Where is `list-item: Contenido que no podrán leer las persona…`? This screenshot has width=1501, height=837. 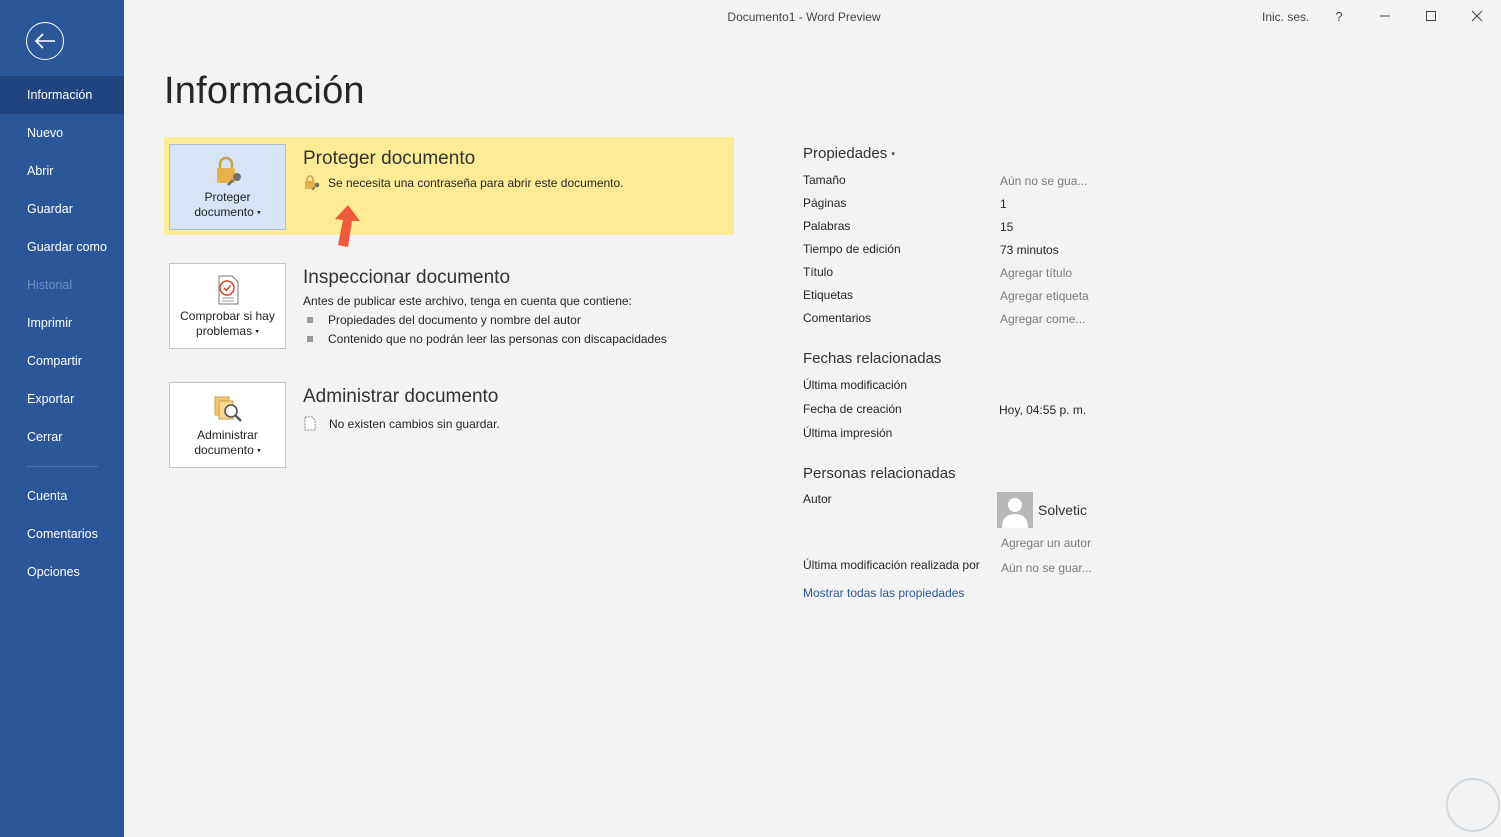 list-item: Contenido que no podrán leer las persona… is located at coordinates (487, 339).